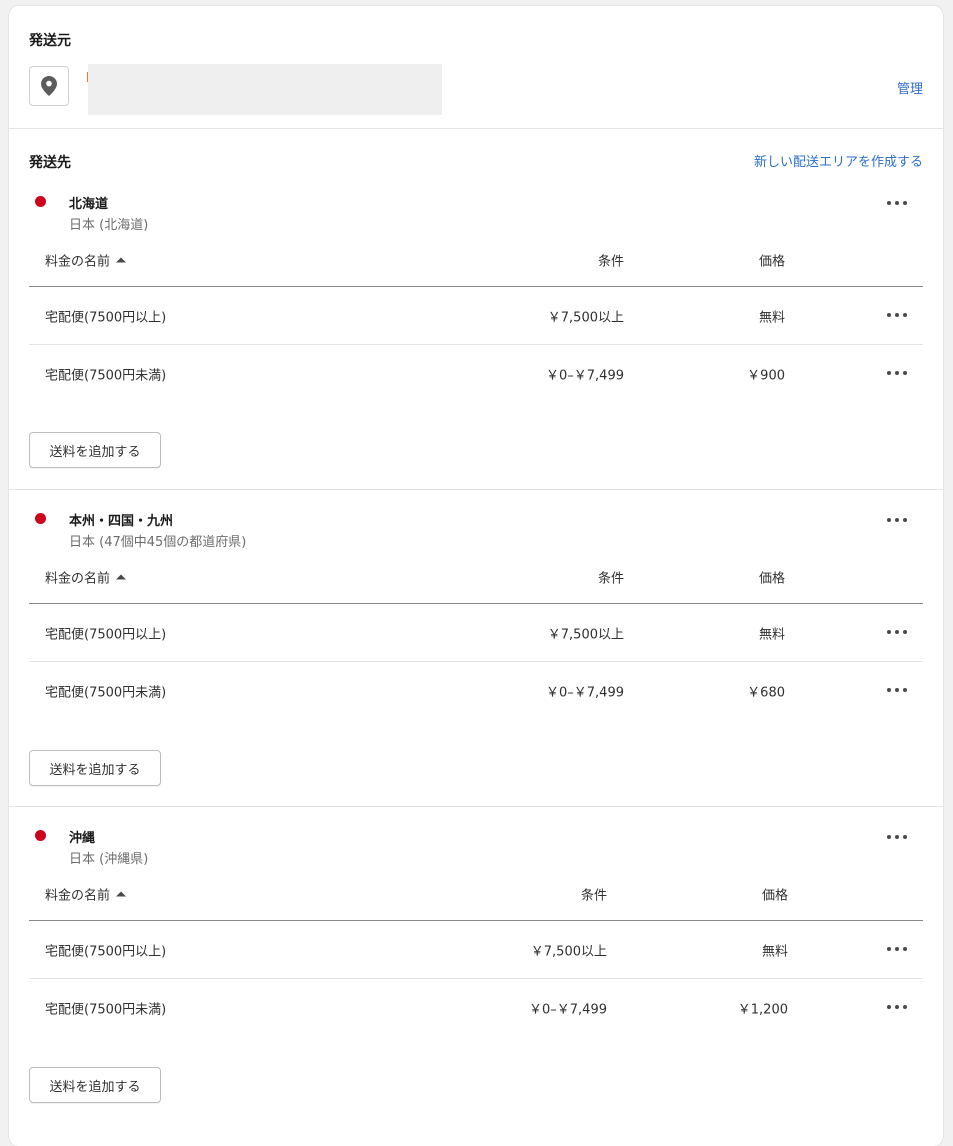 This screenshot has width=953, height=1146. Describe the element at coordinates (476, 67) in the screenshot. I see `origin-section: 発送元 管理` at that location.